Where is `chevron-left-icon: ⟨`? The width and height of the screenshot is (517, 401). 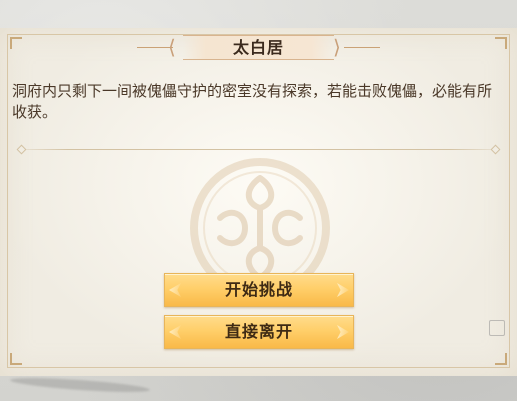 chevron-left-icon: ⟨ is located at coordinates (172, 47).